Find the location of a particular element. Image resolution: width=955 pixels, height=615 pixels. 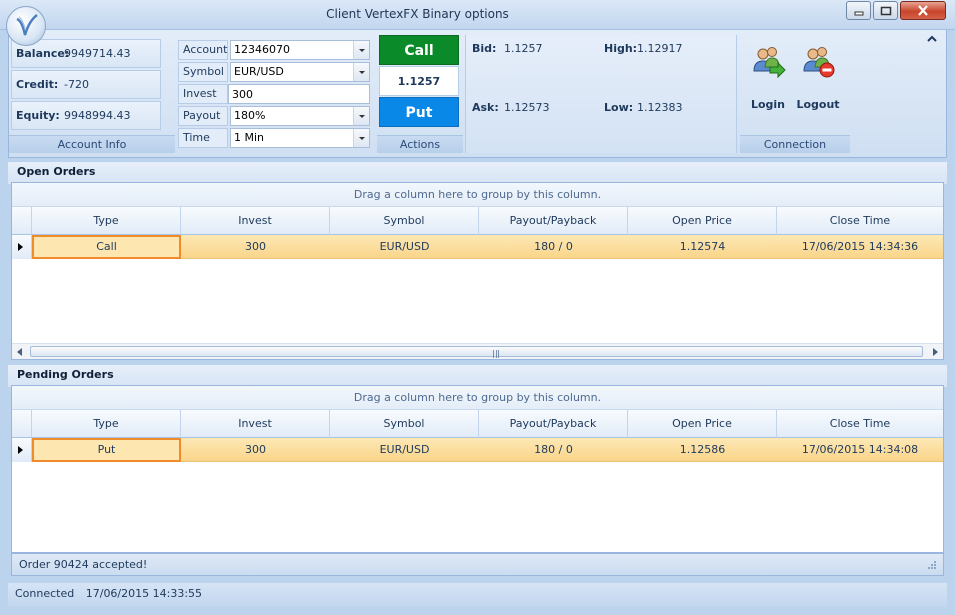

connection-caption: Connection is located at coordinates (795, 144).